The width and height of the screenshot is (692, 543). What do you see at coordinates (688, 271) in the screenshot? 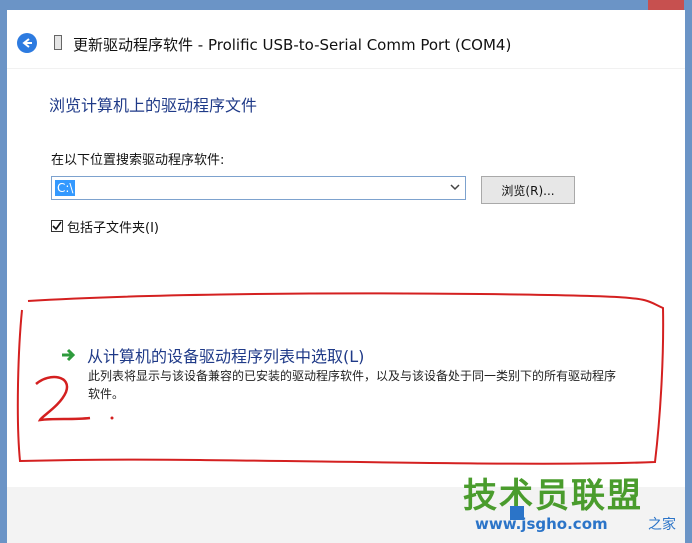
I see `window-frame-right` at bounding box center [688, 271].